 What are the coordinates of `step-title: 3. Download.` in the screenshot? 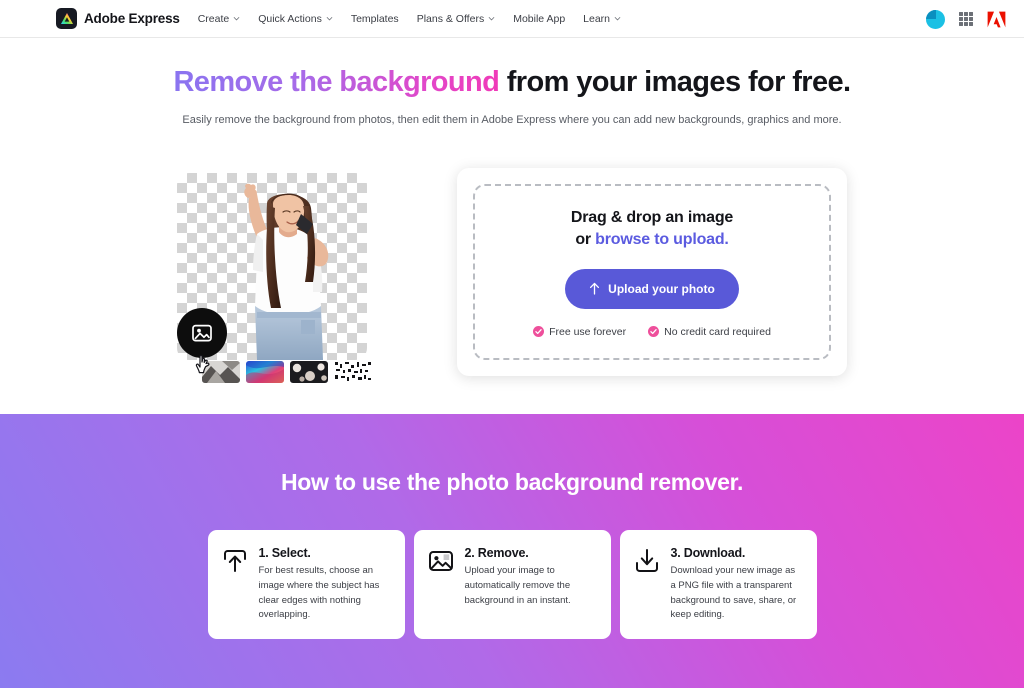 It's located at (708, 553).